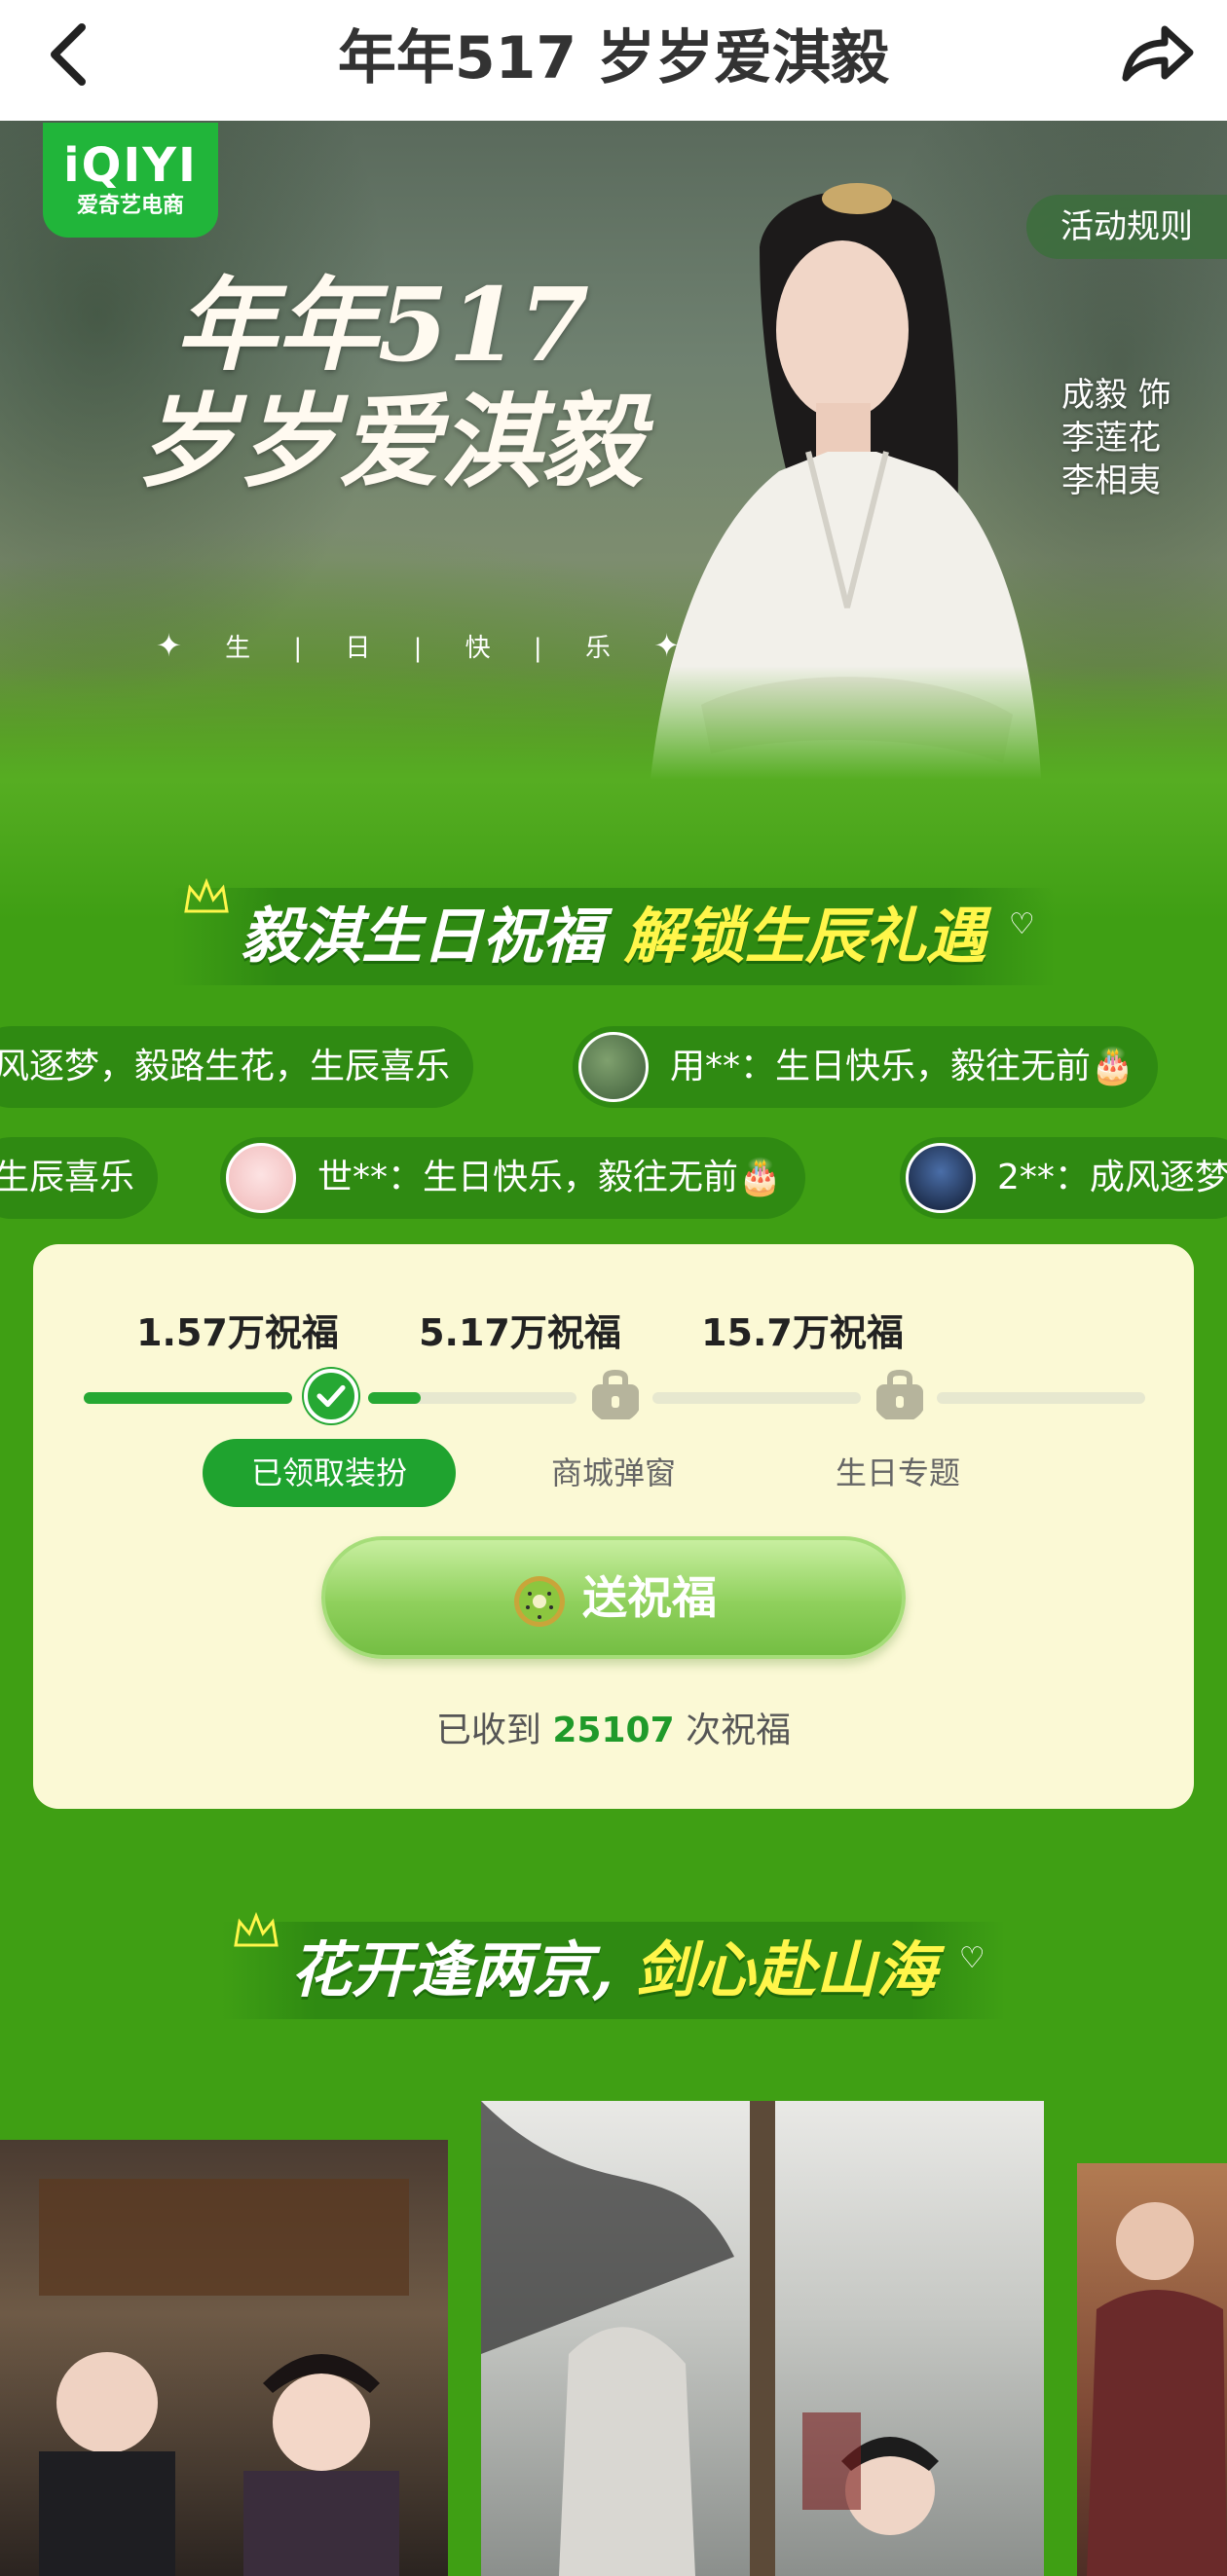 The height and width of the screenshot is (2576, 1227). Describe the element at coordinates (520, 1332) in the screenshot. I see `milestone-label-2: 5.17万祝福` at that location.